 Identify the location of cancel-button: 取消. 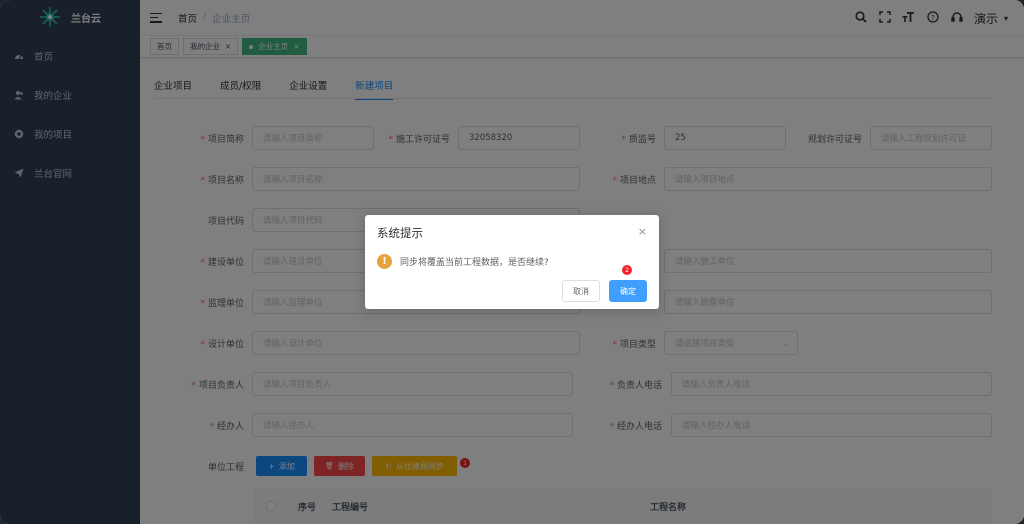
(581, 291).